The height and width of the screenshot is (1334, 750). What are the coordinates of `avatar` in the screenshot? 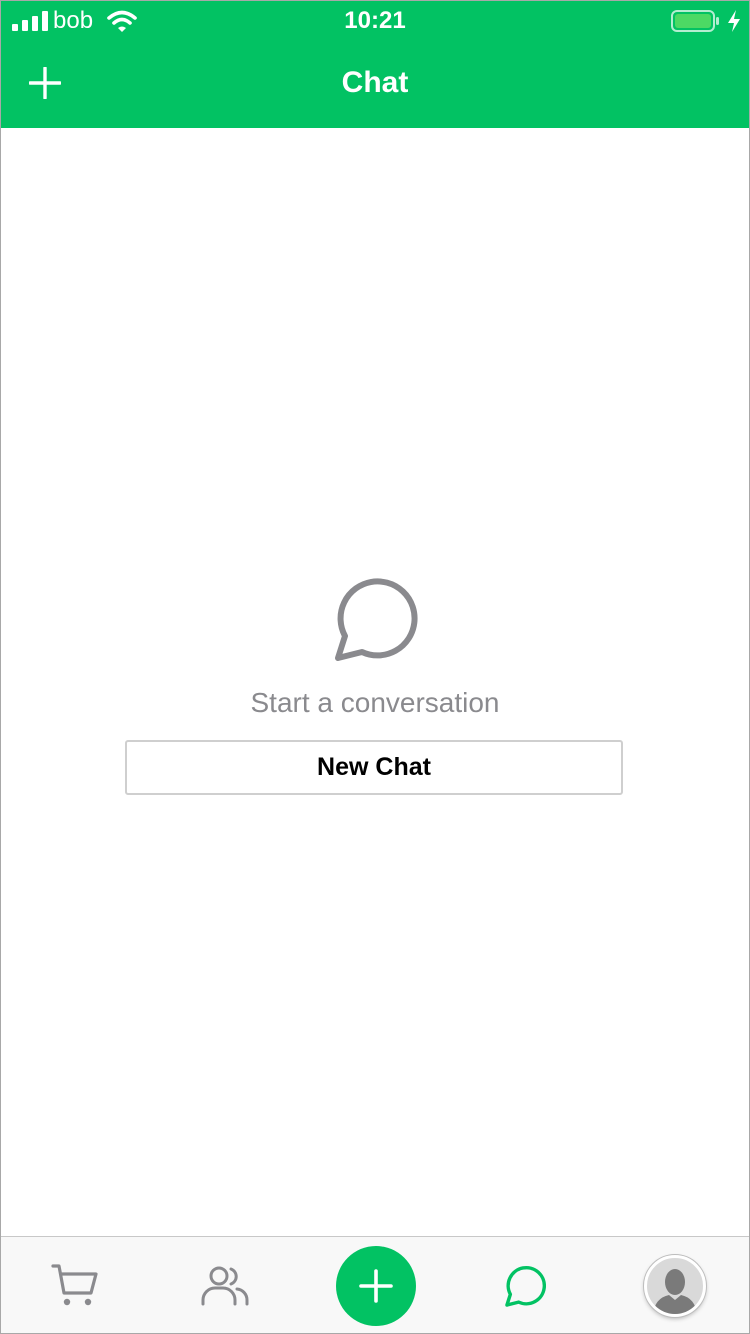 It's located at (675, 1285).